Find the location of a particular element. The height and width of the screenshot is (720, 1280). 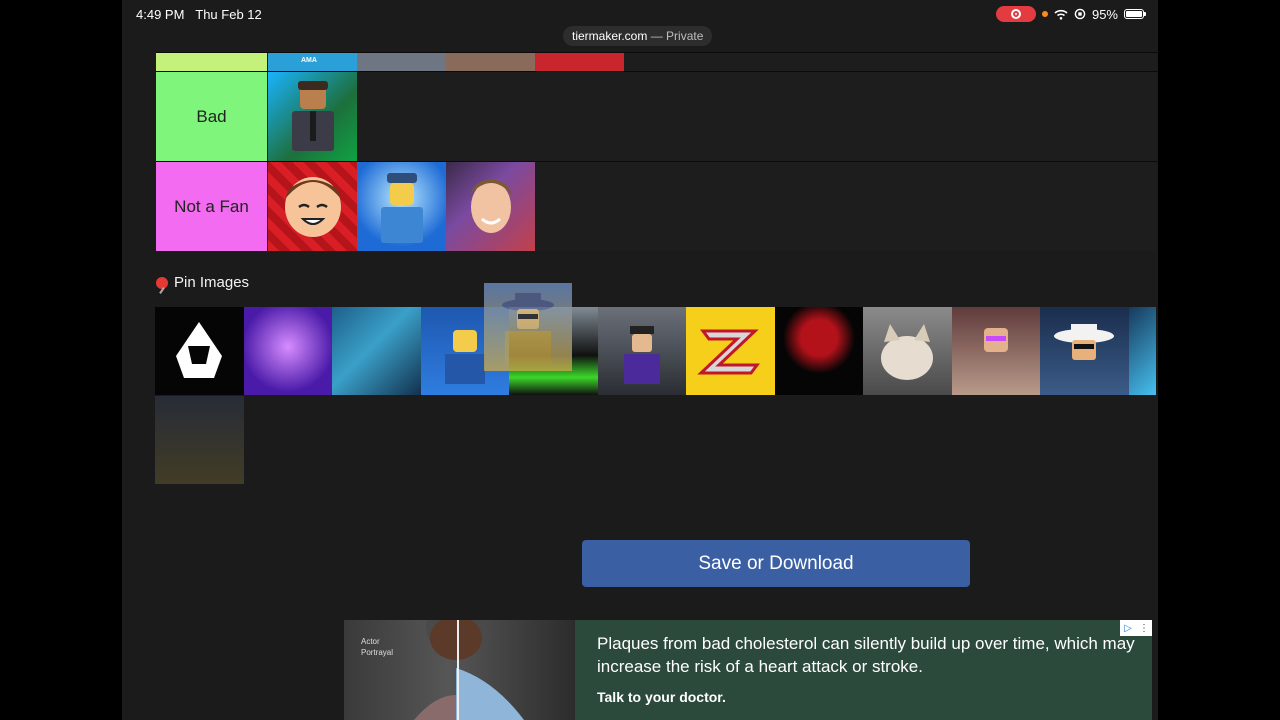

battery-percentage: 95% is located at coordinates (1104, 14).